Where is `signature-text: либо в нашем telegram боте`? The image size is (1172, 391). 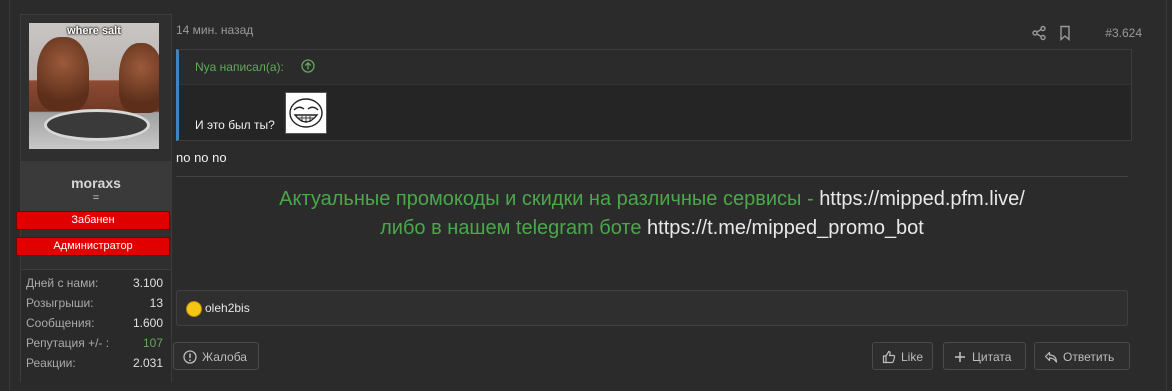 signature-text: либо в нашем telegram боте is located at coordinates (514, 228).